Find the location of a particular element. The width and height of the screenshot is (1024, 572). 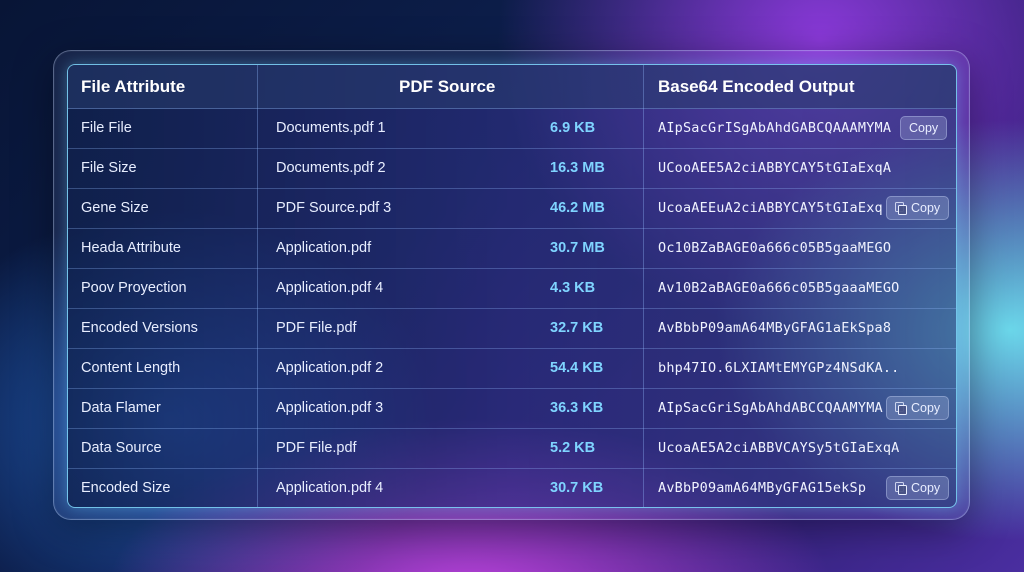

base64-output-cell: Oc10BZaBAGE0a666c05B5gaaMEGO is located at coordinates (774, 248).